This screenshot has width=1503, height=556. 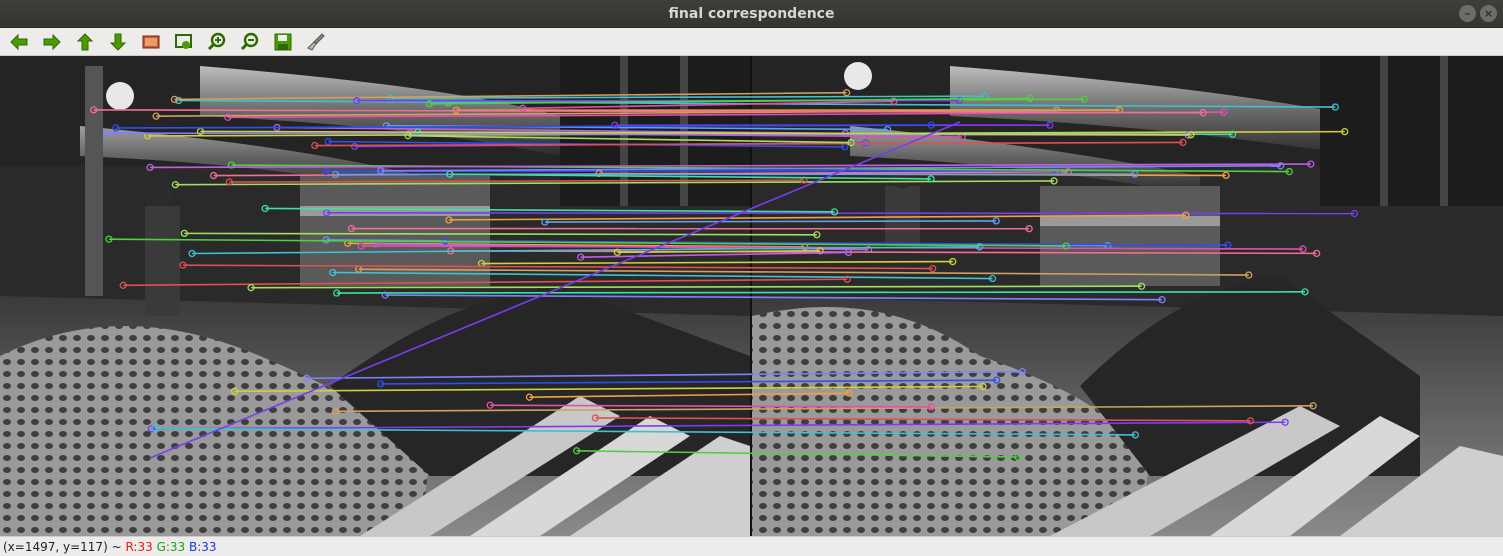 I want to click on pan-right-button, so click(x=51, y=41).